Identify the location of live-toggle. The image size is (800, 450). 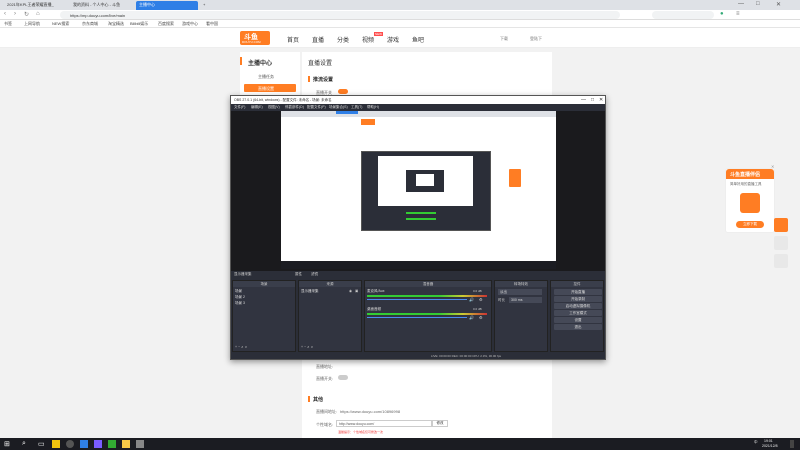
(343, 91).